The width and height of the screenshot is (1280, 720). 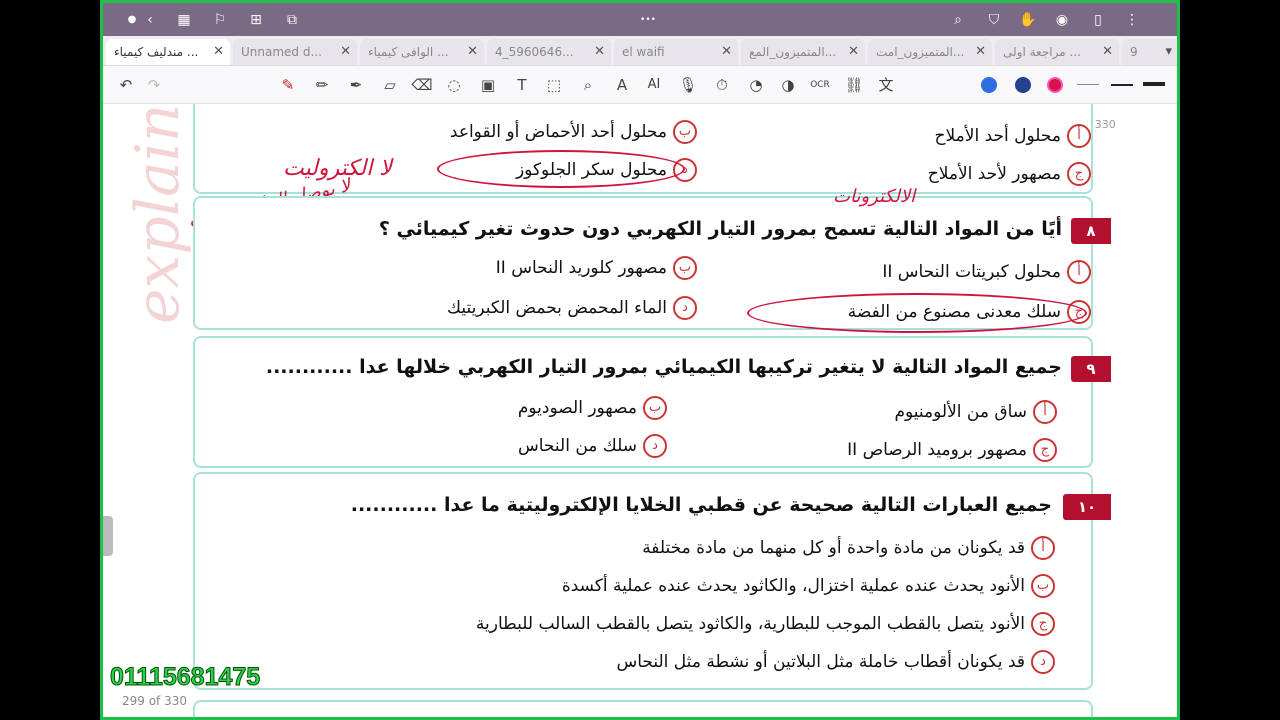 What do you see at coordinates (803, 52) in the screenshot?
I see `tab-6: المتميزون_المع... ✕` at bounding box center [803, 52].